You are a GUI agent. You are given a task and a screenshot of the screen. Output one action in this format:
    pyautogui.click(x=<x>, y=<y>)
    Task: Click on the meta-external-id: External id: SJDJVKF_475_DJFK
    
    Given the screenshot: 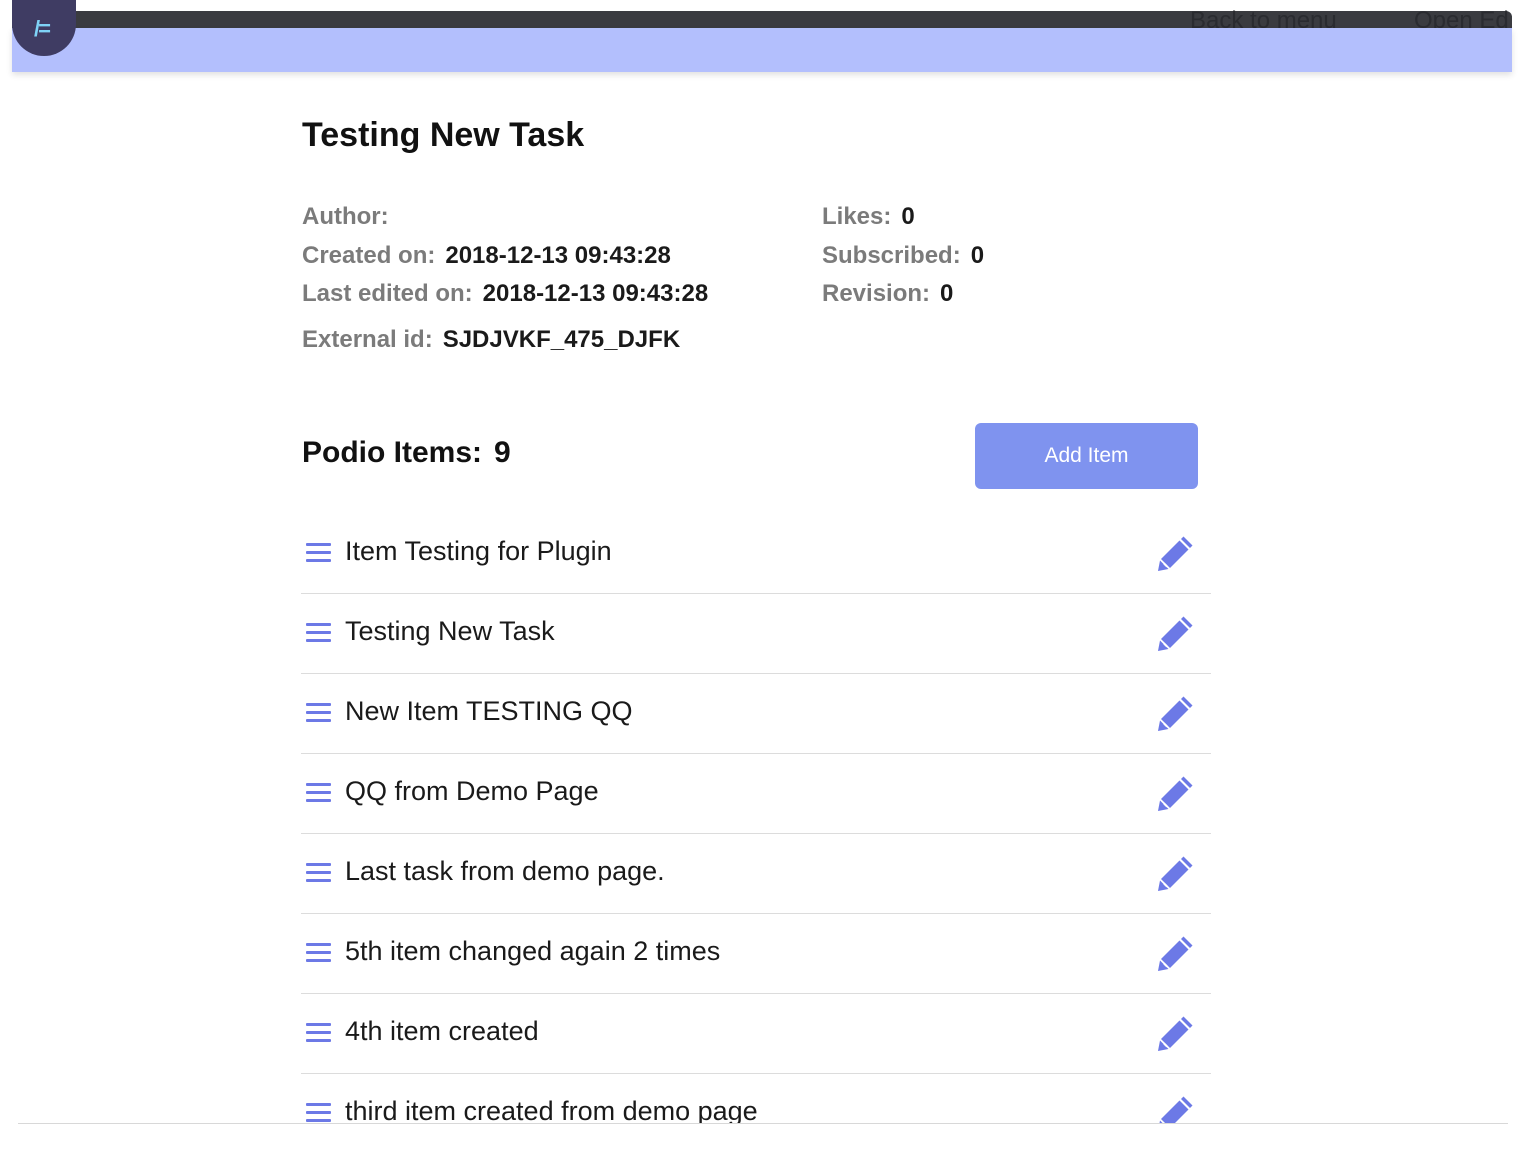 What is the action you would take?
    pyautogui.click(x=491, y=340)
    